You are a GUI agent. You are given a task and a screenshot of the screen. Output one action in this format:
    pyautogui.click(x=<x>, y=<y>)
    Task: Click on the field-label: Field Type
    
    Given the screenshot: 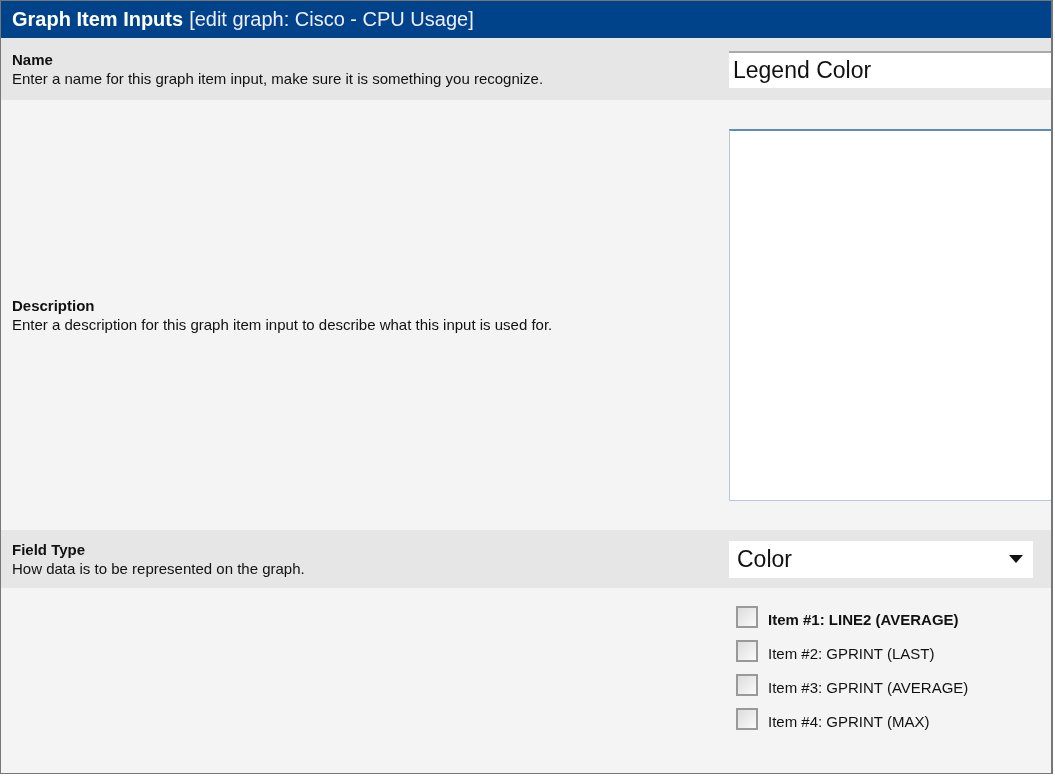 What is the action you would take?
    pyautogui.click(x=49, y=549)
    